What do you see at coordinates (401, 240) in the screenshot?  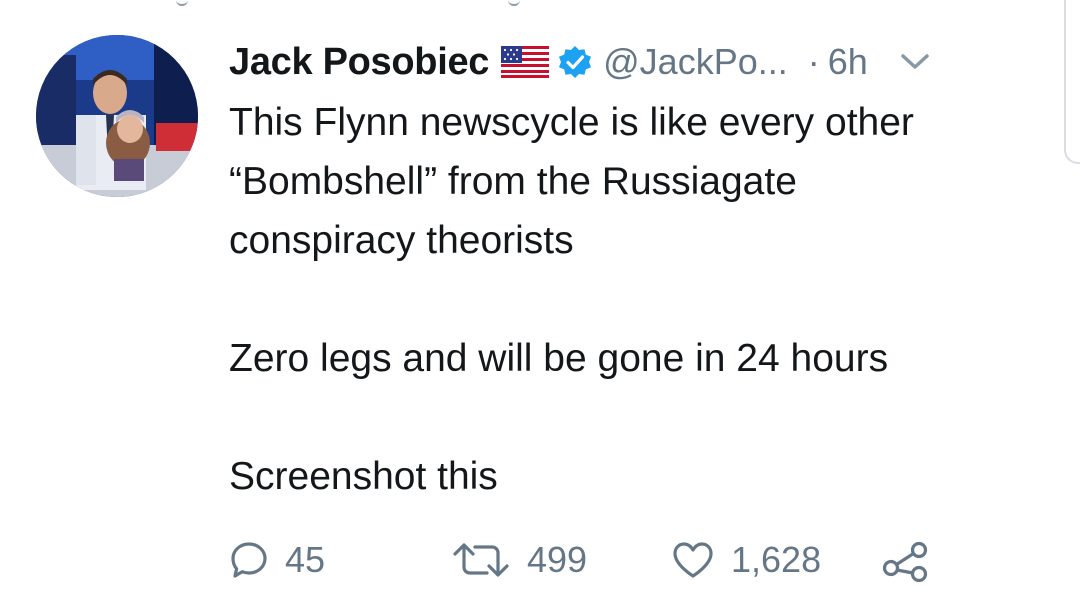 I see `tweet-text-line: conspiracy theorists` at bounding box center [401, 240].